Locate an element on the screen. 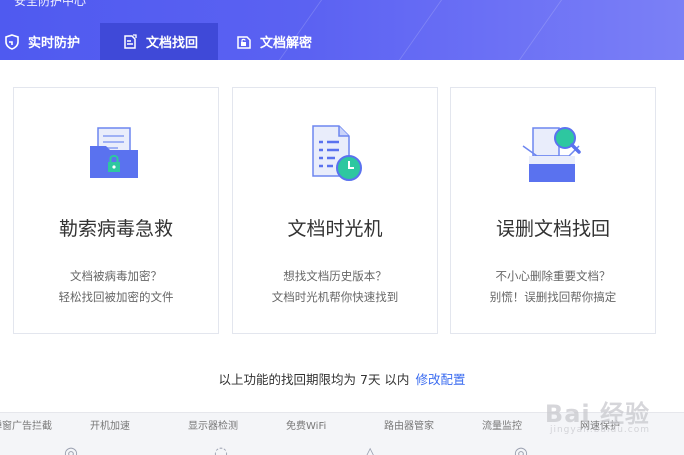  card-desc-line: 想找文档历史版本？ is located at coordinates (335, 276).